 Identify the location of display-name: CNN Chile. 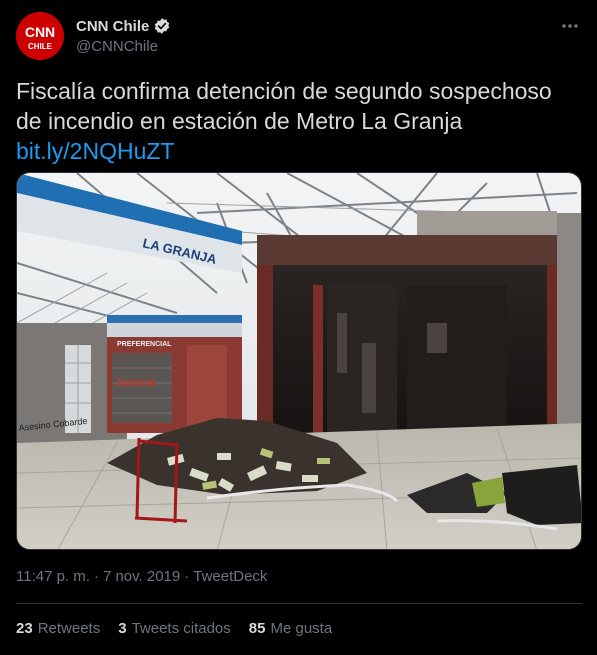
(112, 26).